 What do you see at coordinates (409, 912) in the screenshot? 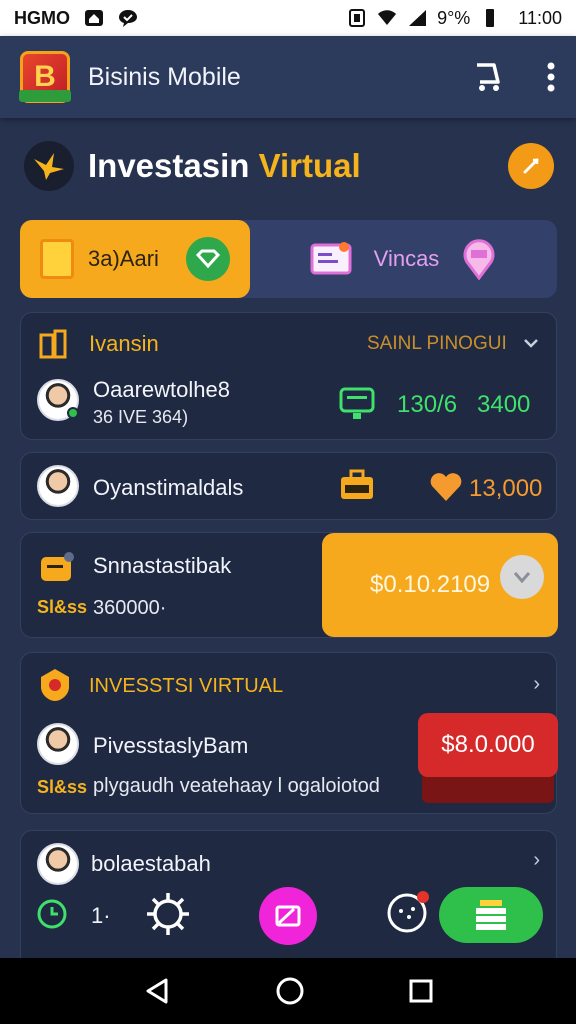
I see `chat-bubble-icon` at bounding box center [409, 912].